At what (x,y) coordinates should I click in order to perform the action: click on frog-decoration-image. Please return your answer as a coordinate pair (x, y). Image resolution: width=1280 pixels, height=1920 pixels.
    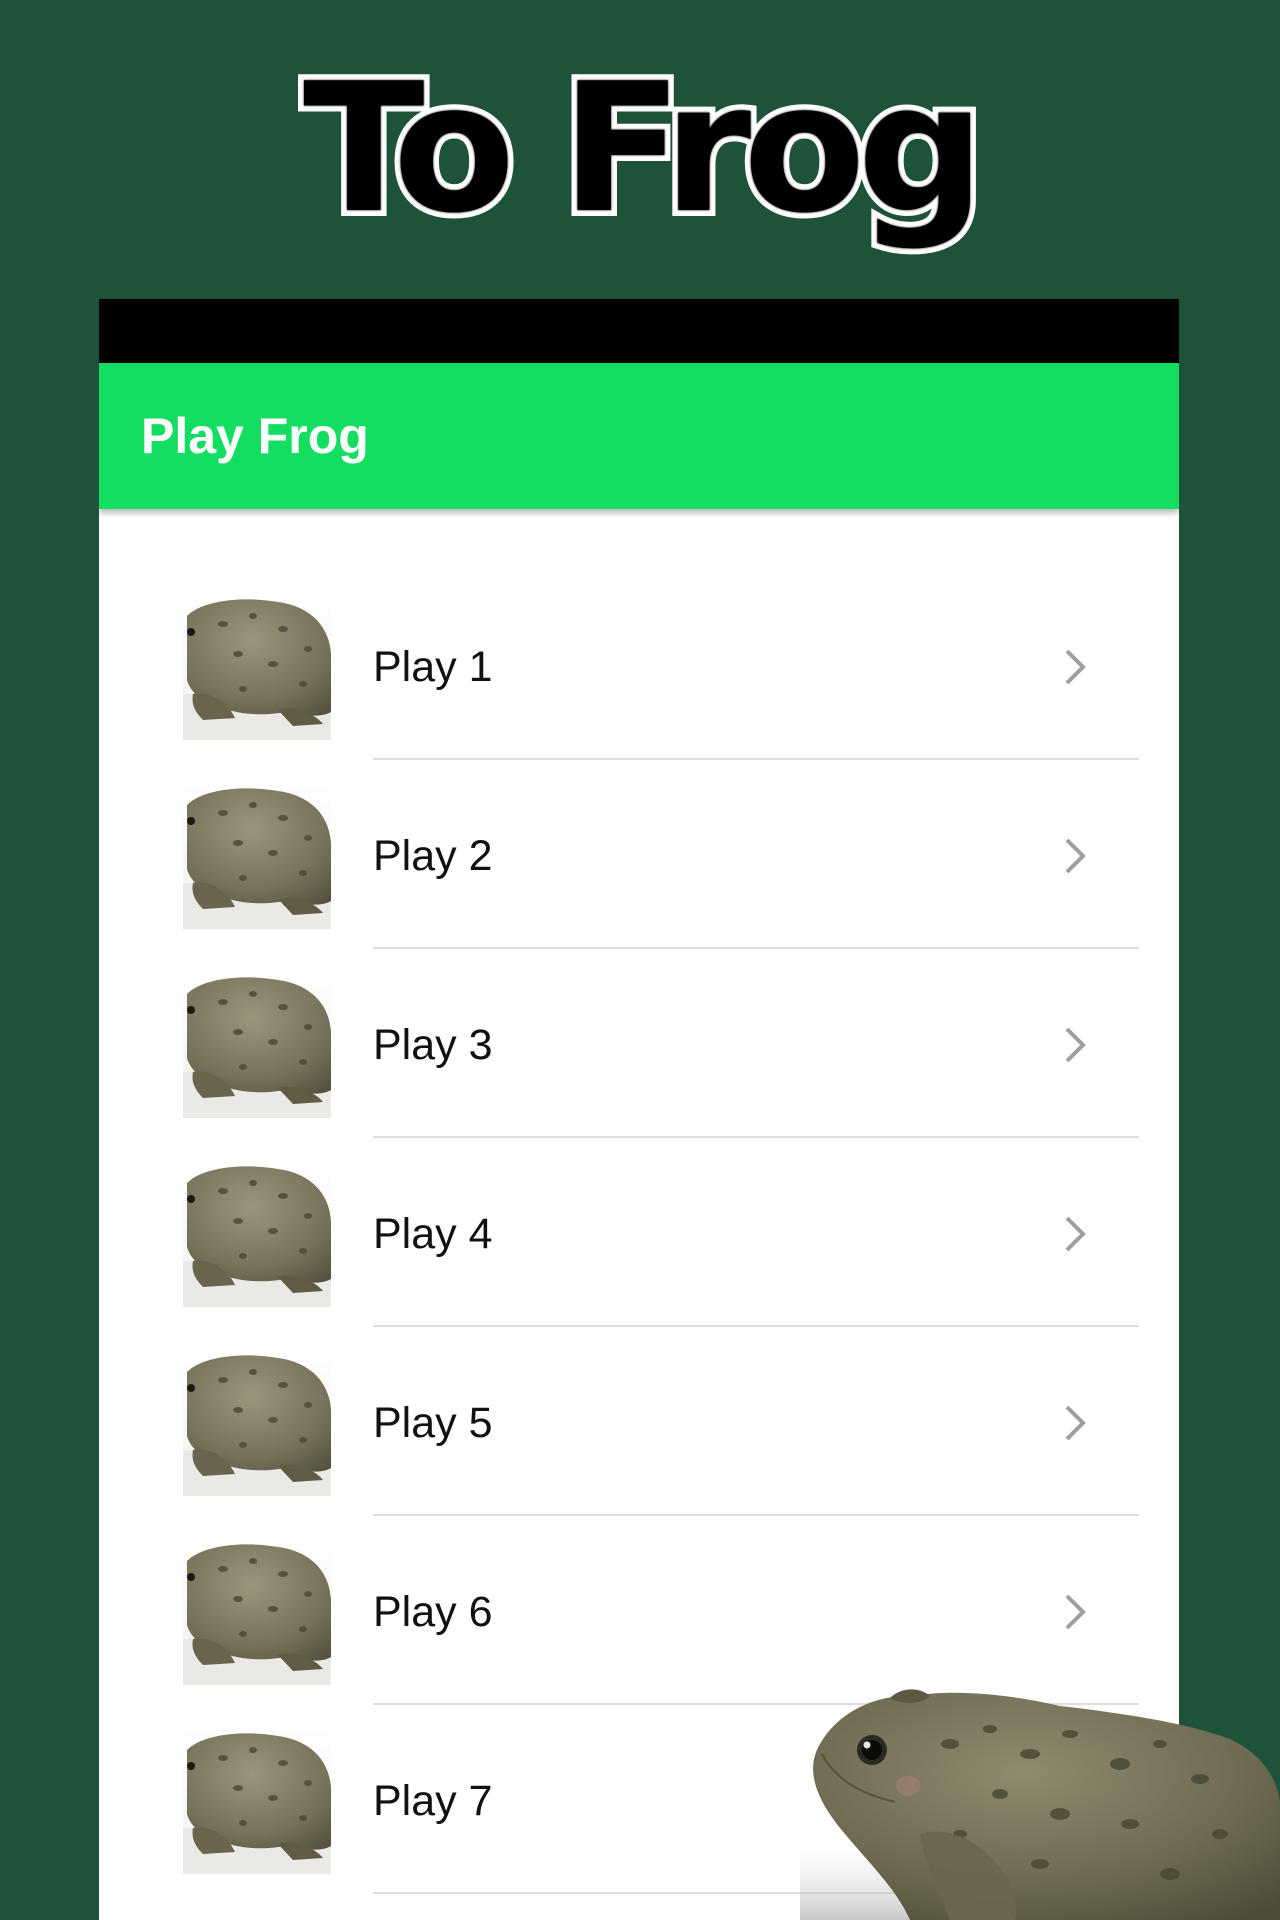
    Looking at the image, I should click on (1040, 1804).